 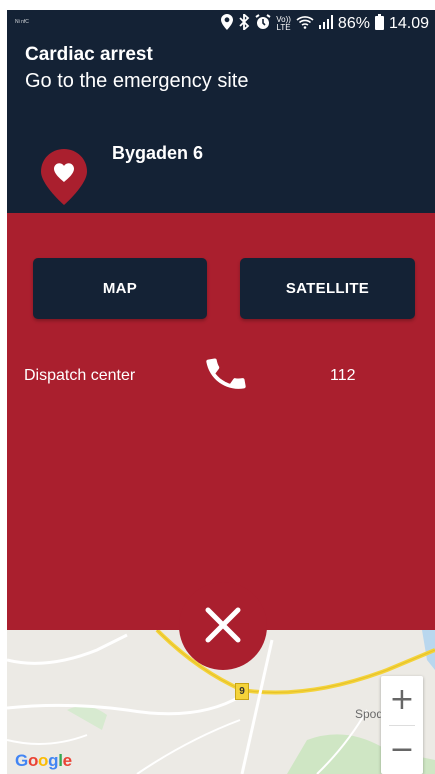 I want to click on zoom-in-button: +, so click(x=402, y=700).